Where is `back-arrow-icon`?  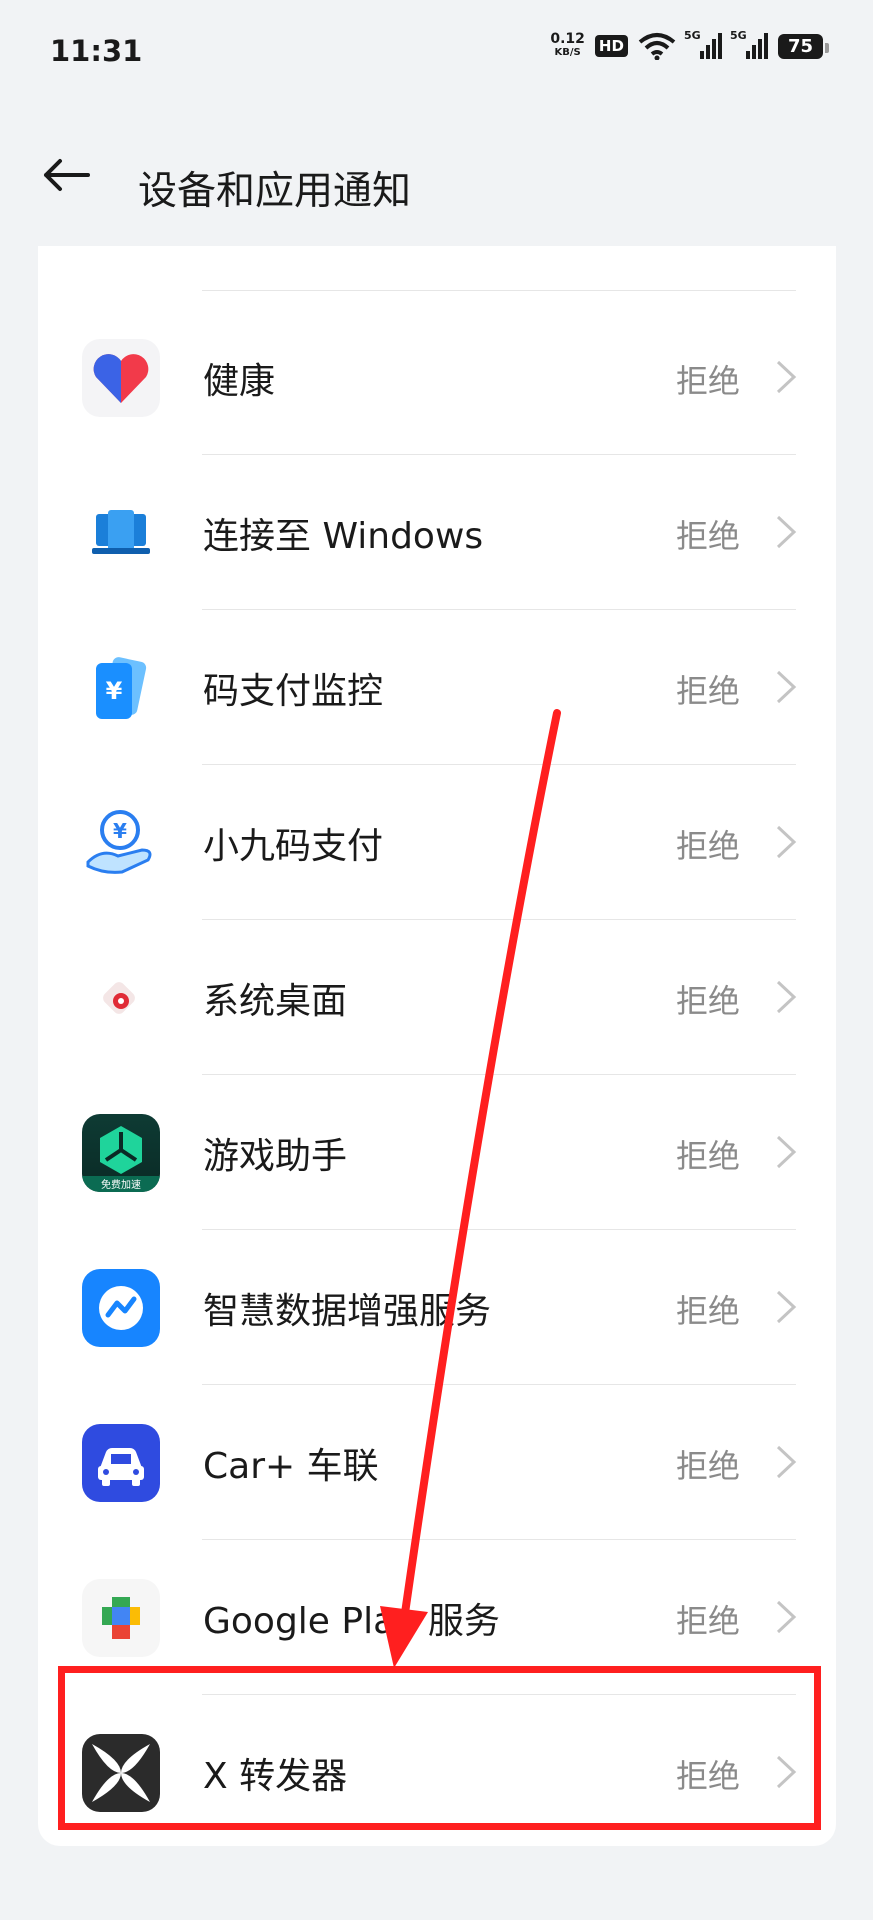
back-arrow-icon is located at coordinates (65, 175).